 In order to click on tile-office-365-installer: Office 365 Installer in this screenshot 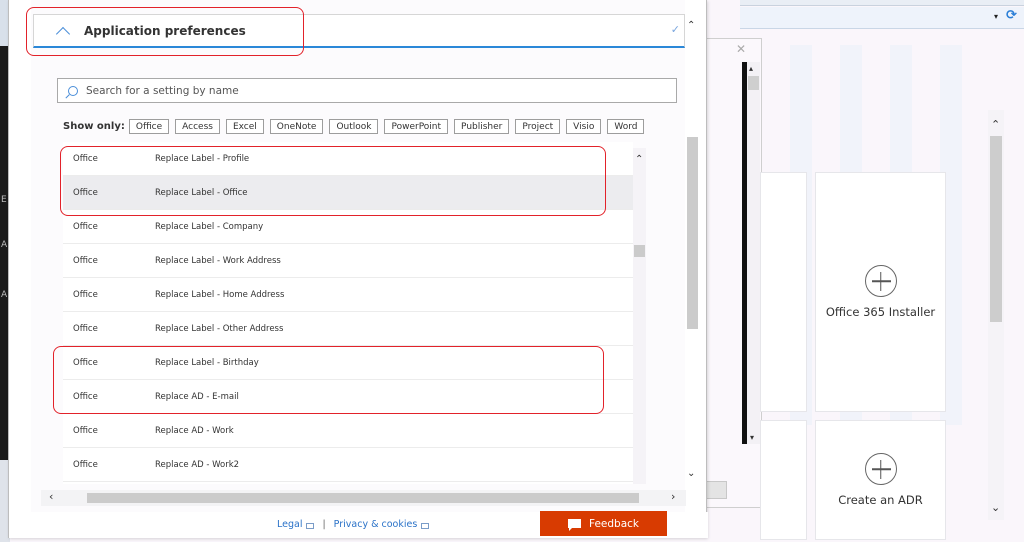, I will do `click(880, 292)`.